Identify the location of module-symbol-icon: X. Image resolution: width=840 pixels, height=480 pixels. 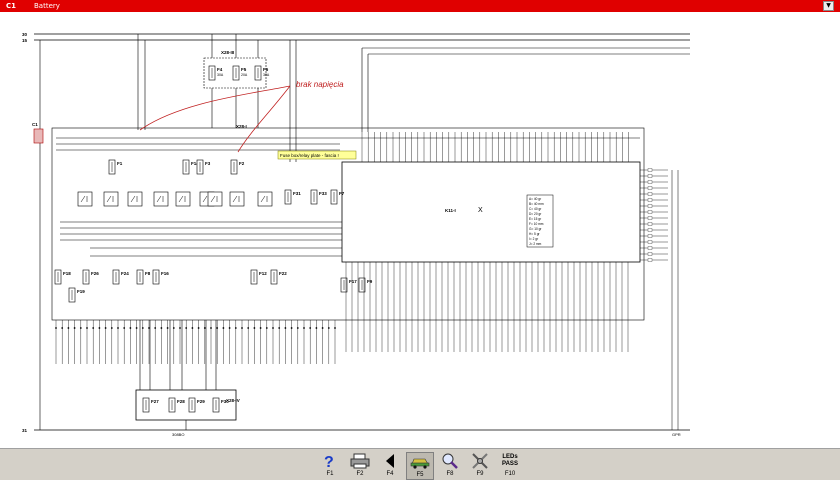
(480, 210).